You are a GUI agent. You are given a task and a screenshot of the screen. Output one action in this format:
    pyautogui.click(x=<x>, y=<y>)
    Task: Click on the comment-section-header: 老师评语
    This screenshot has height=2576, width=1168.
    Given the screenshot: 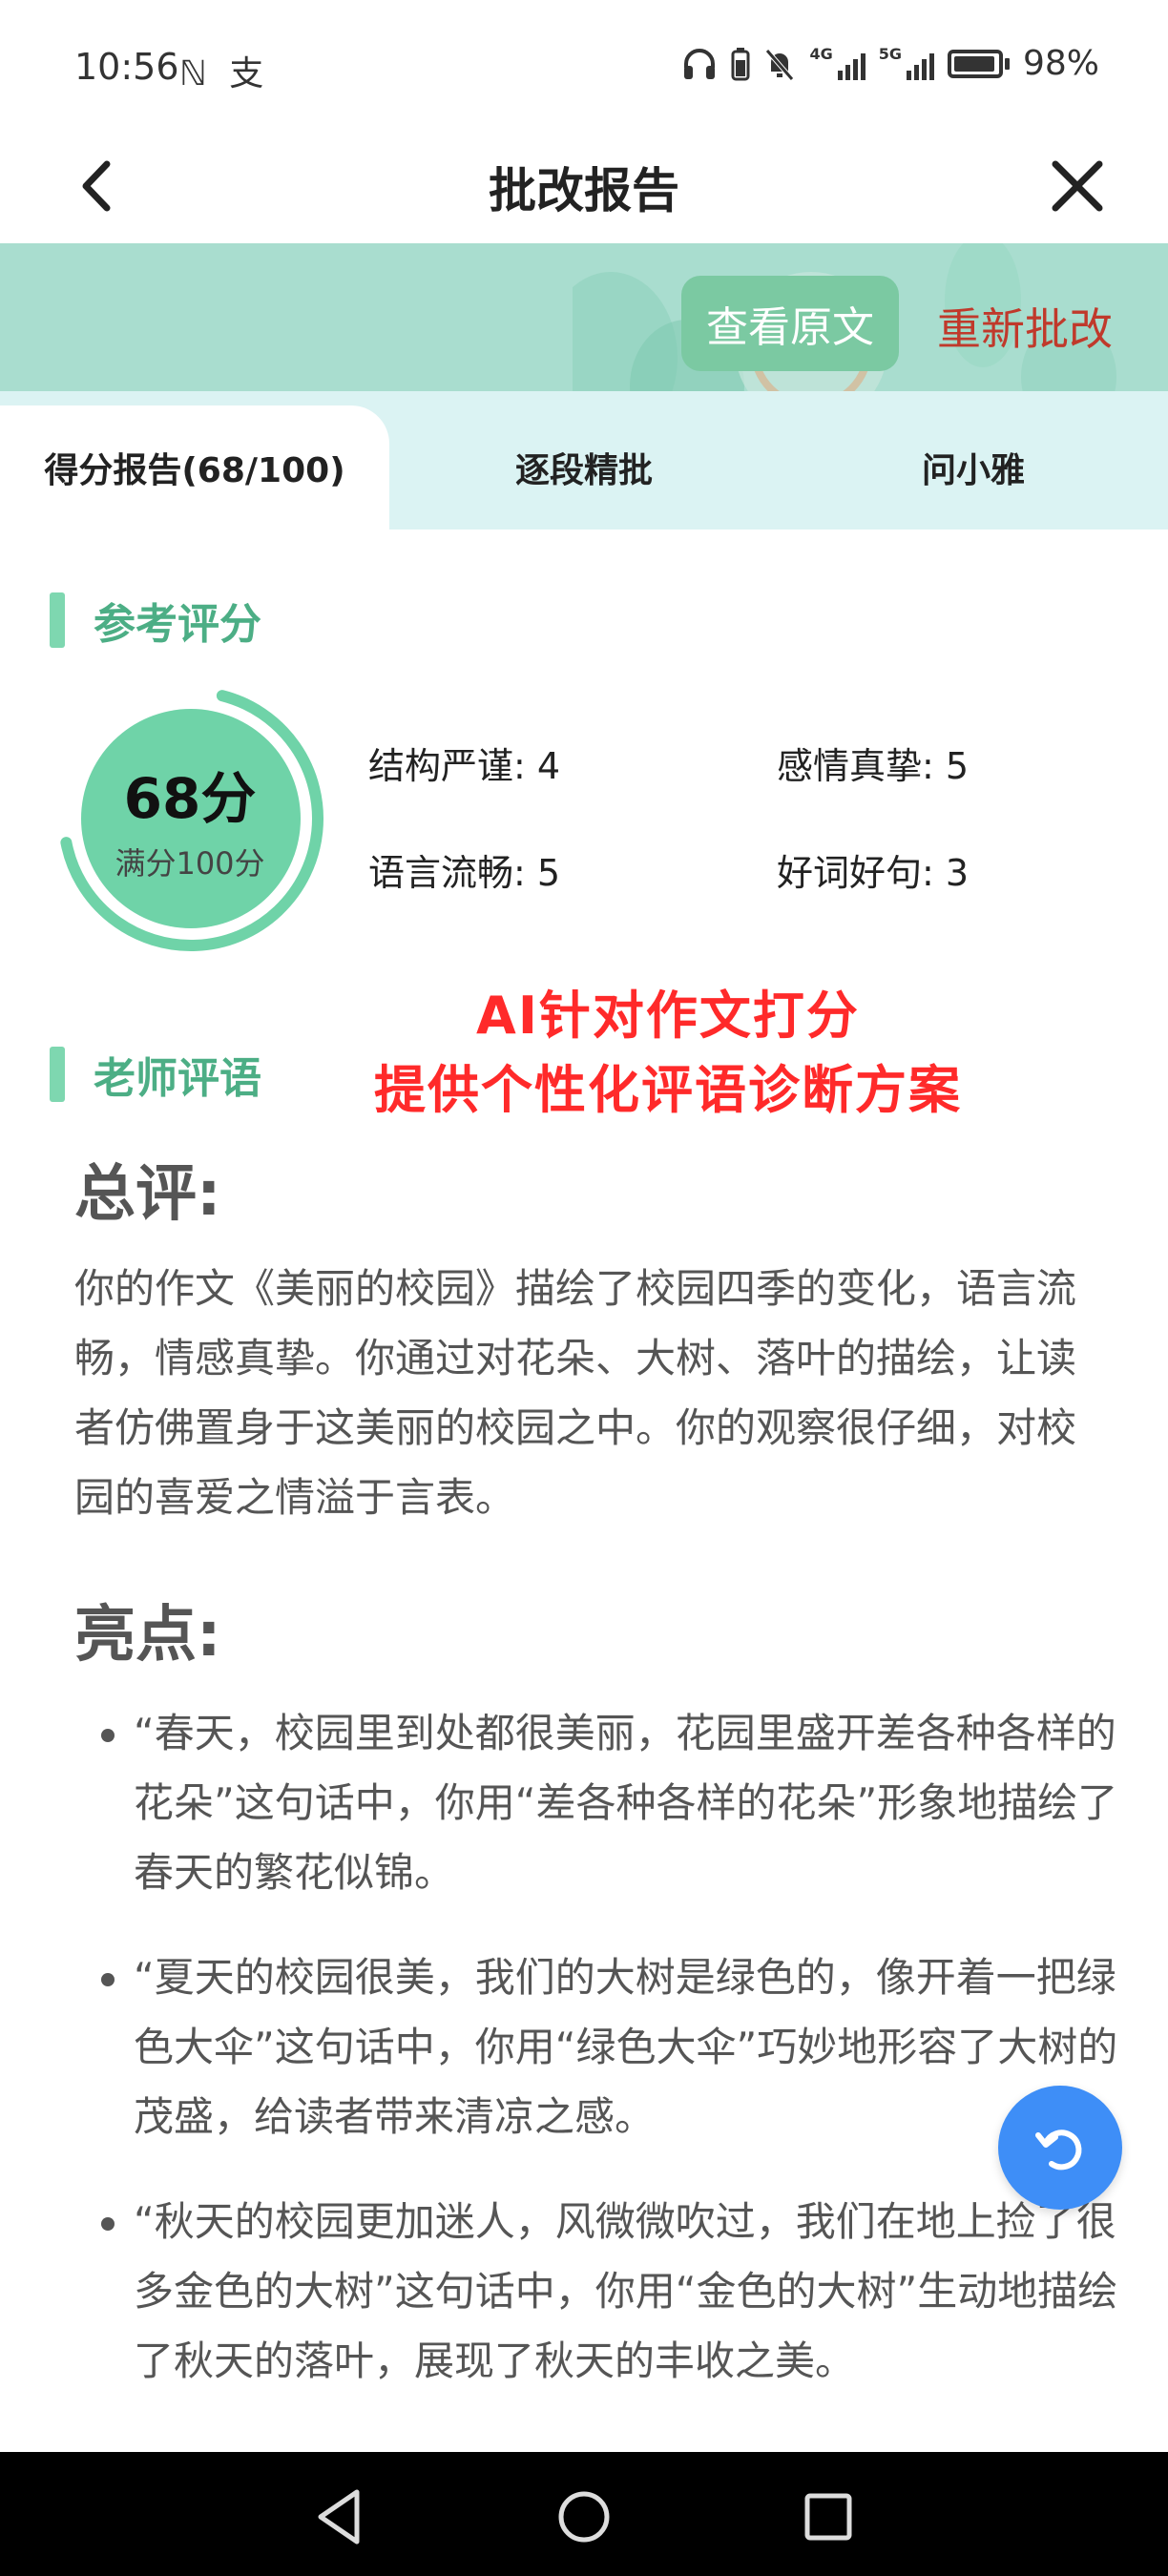 What is the action you would take?
    pyautogui.click(x=155, y=1074)
    